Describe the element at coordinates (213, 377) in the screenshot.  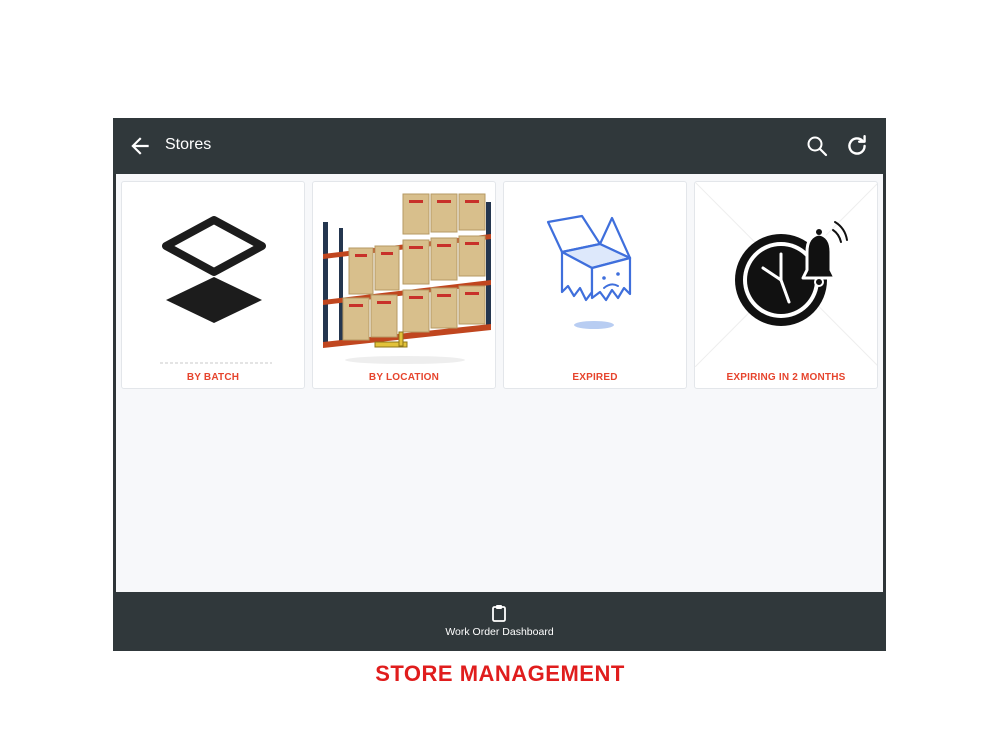
I see `card-label: BY BATCH` at that location.